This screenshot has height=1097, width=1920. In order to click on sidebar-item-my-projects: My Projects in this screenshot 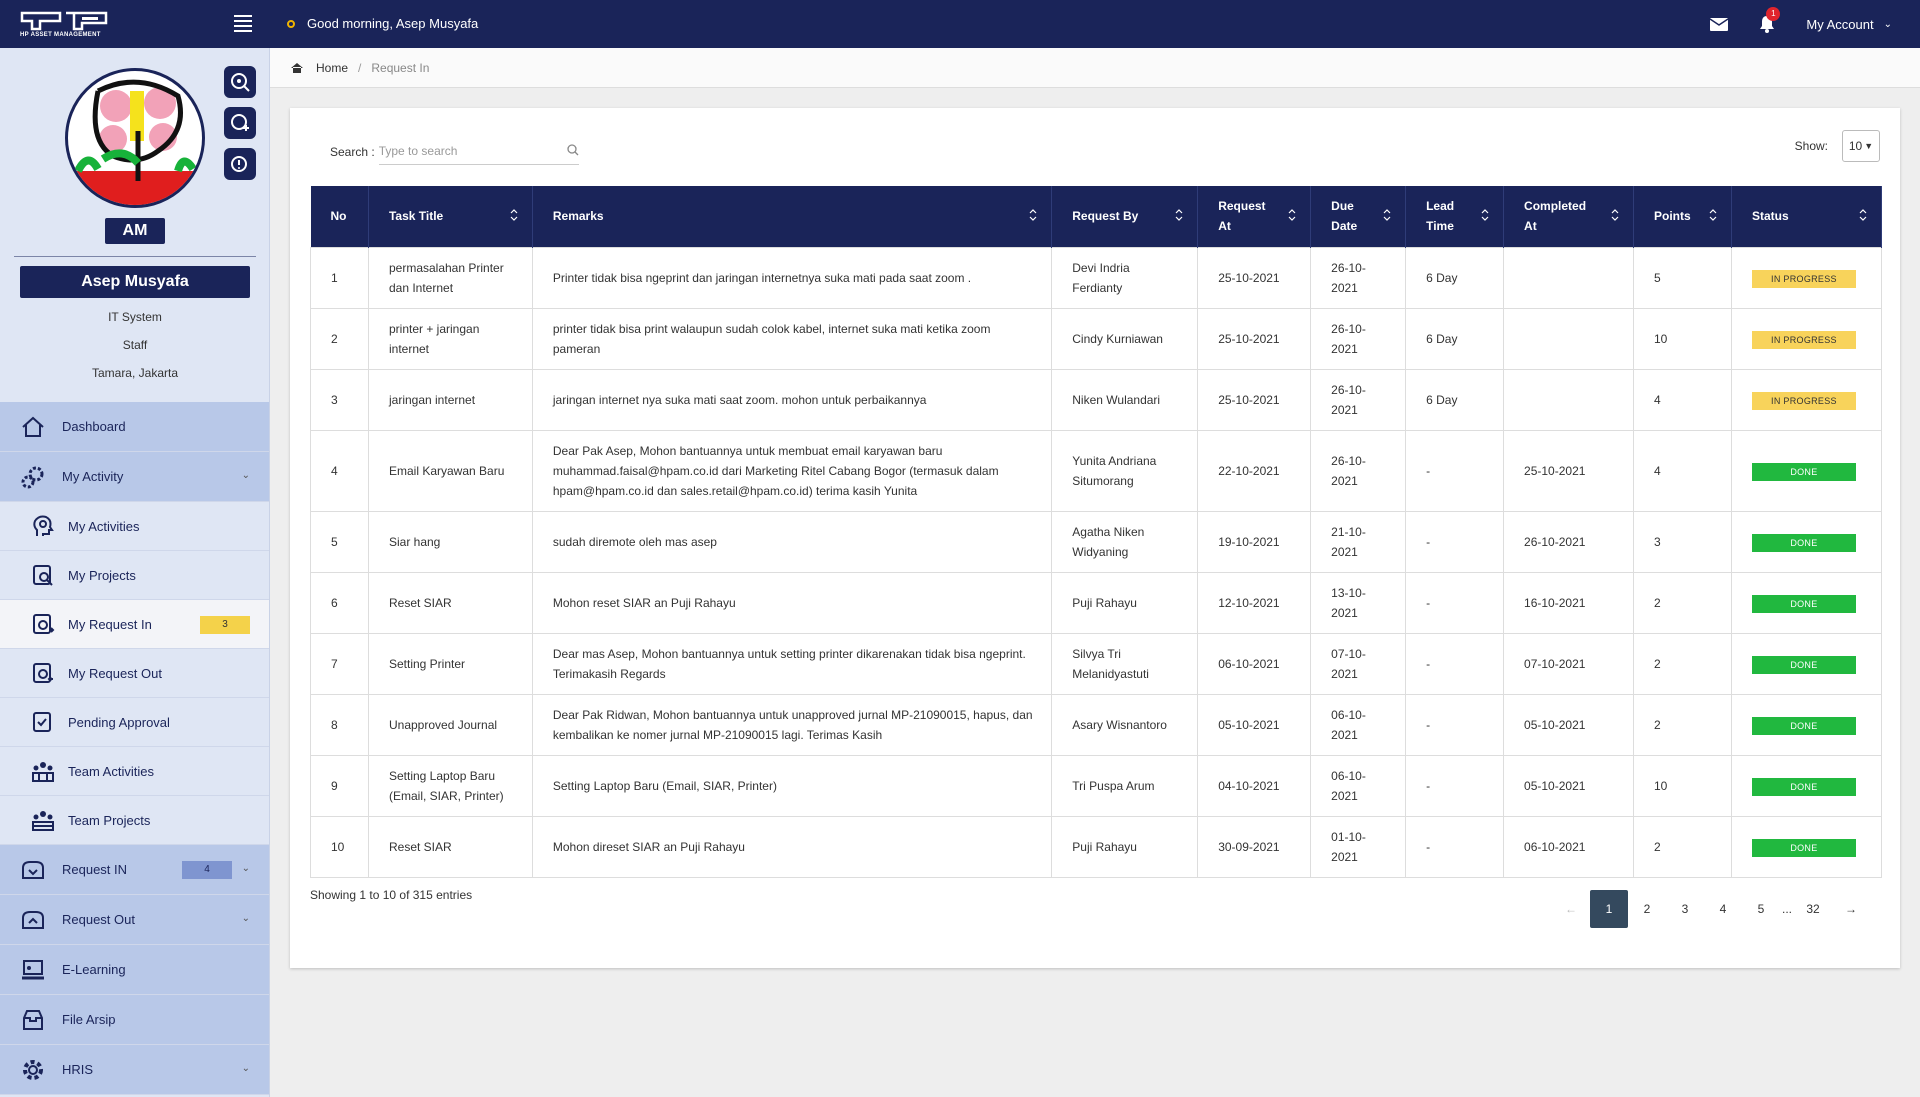, I will do `click(134, 575)`.